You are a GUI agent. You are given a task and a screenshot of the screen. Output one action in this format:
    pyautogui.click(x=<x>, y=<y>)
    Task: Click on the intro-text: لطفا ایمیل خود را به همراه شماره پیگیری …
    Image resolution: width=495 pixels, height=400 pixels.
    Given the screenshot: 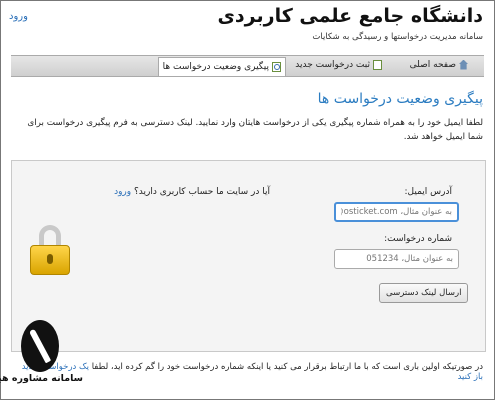 What is the action you would take?
    pyautogui.click(x=255, y=130)
    